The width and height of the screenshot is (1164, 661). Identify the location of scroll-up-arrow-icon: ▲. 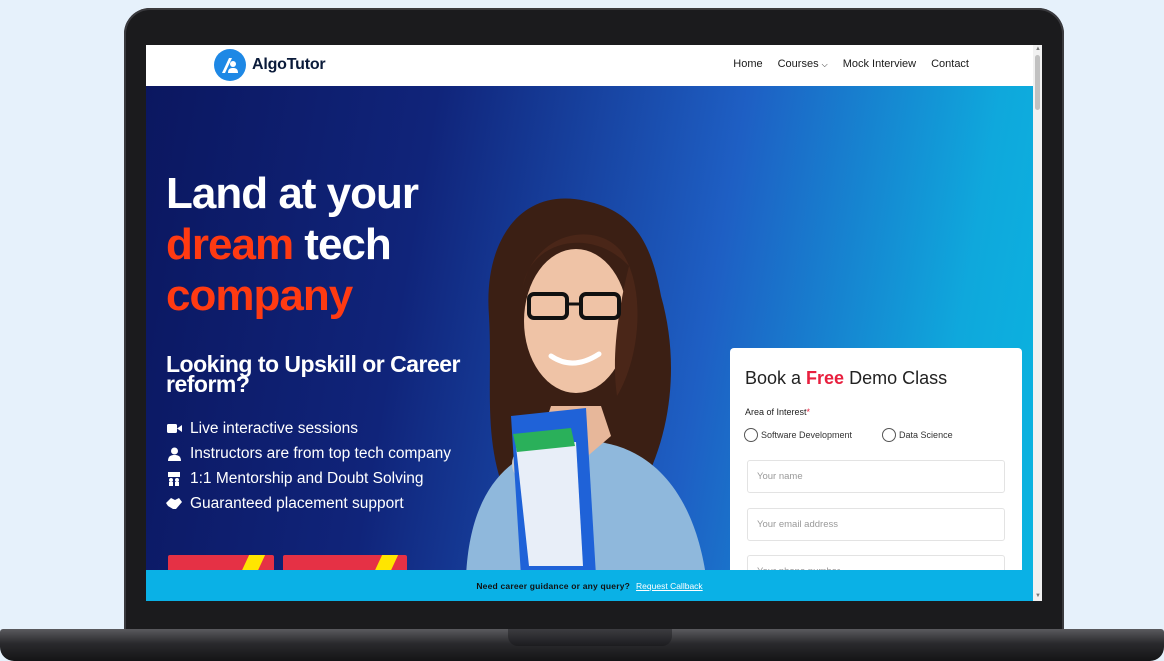
(1038, 49).